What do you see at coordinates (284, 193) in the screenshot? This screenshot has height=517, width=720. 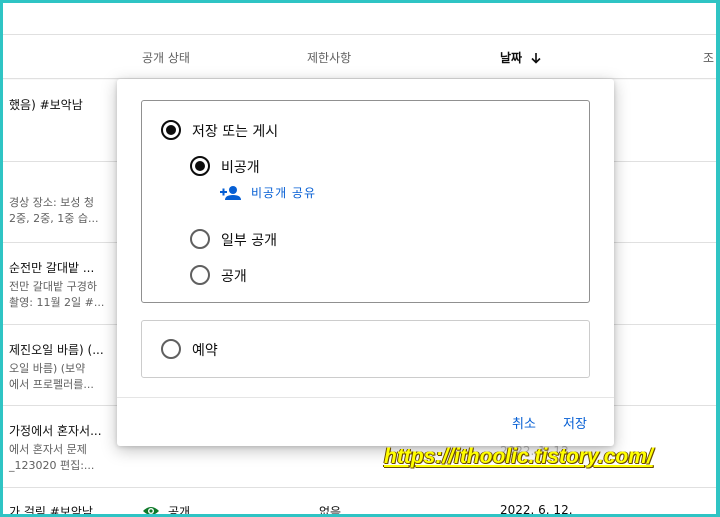 I see `share-privately-label: 비공개 공유` at bounding box center [284, 193].